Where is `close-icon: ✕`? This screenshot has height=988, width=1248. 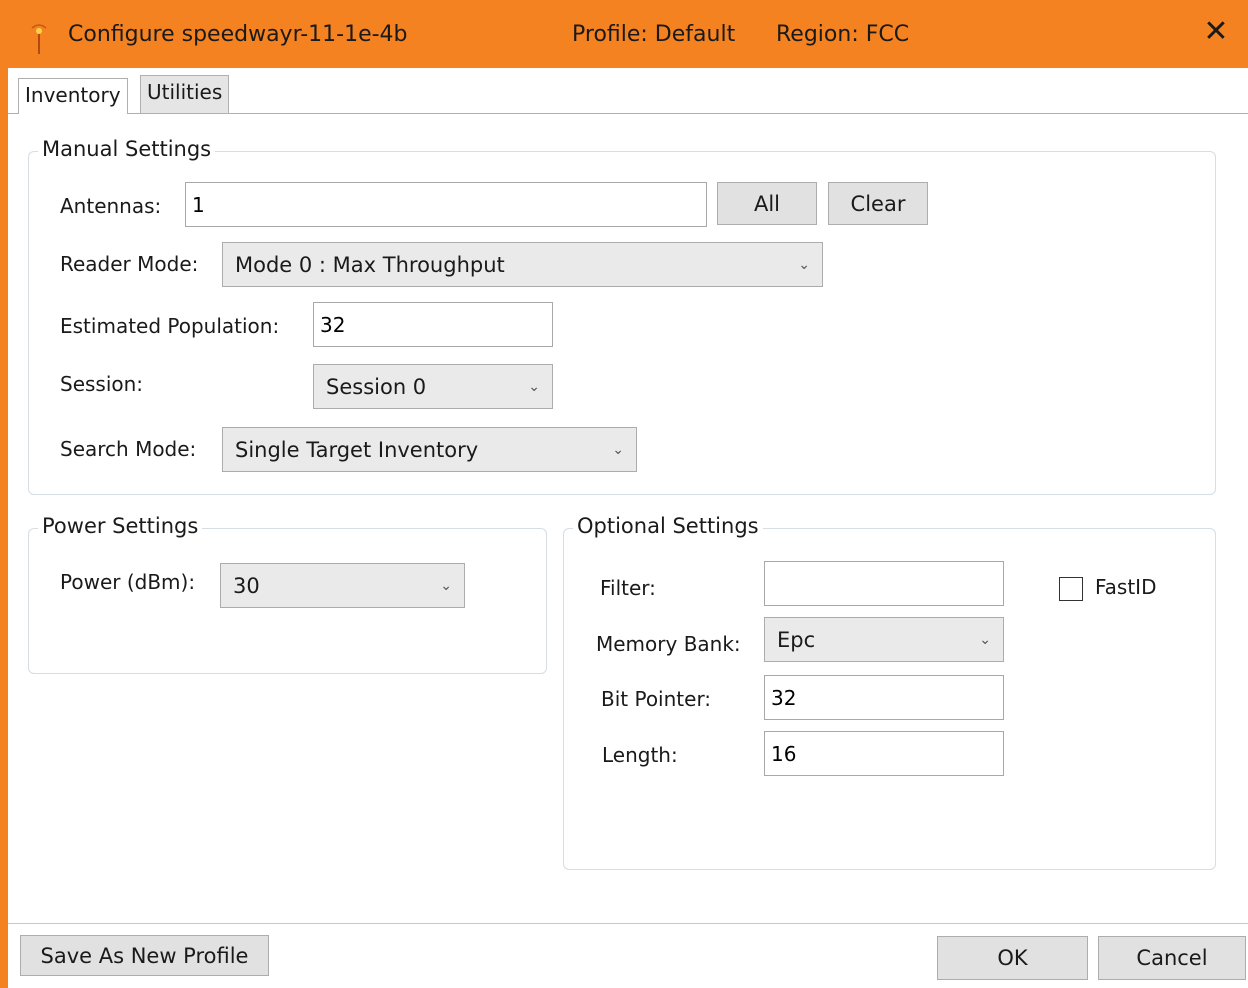
close-icon: ✕ is located at coordinates (1216, 32).